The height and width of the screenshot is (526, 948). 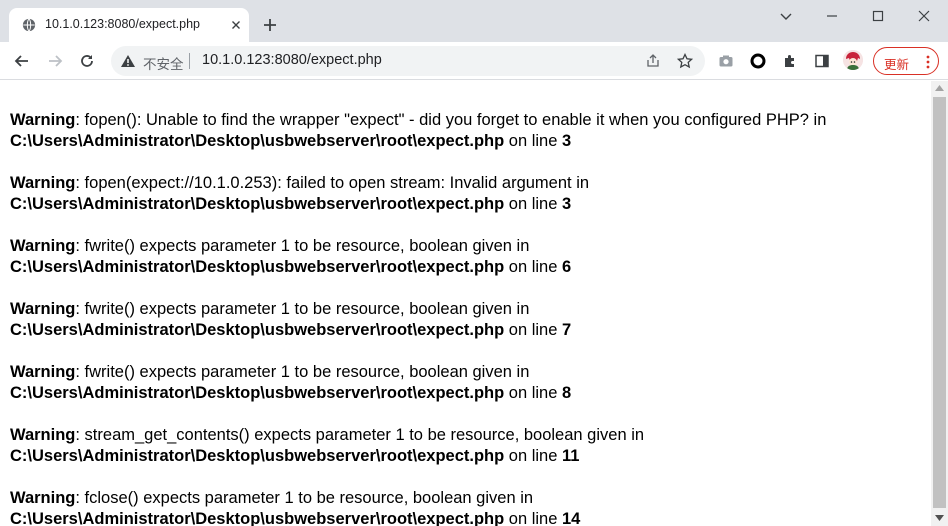 What do you see at coordinates (822, 61) in the screenshot?
I see `sidepanel-icon` at bounding box center [822, 61].